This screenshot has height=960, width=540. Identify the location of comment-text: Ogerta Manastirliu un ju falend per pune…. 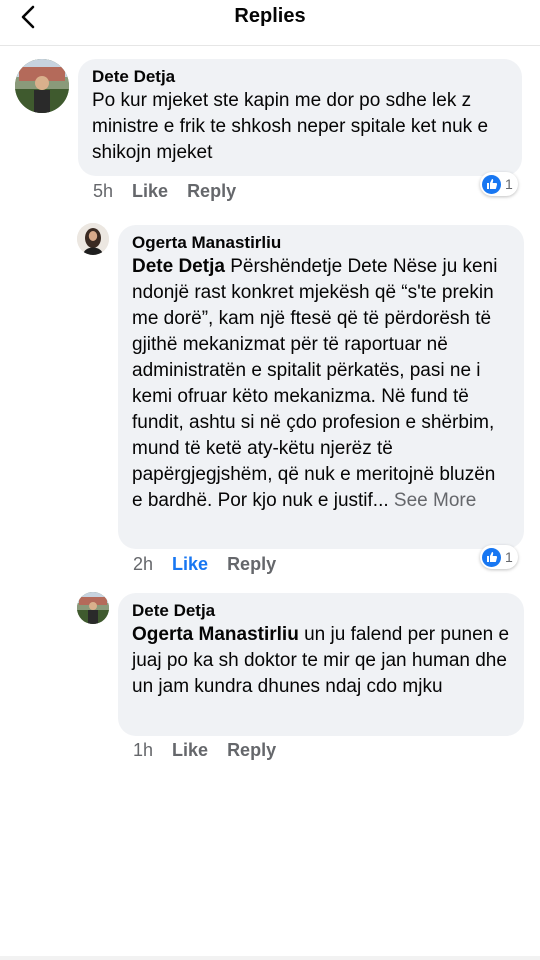
(321, 661).